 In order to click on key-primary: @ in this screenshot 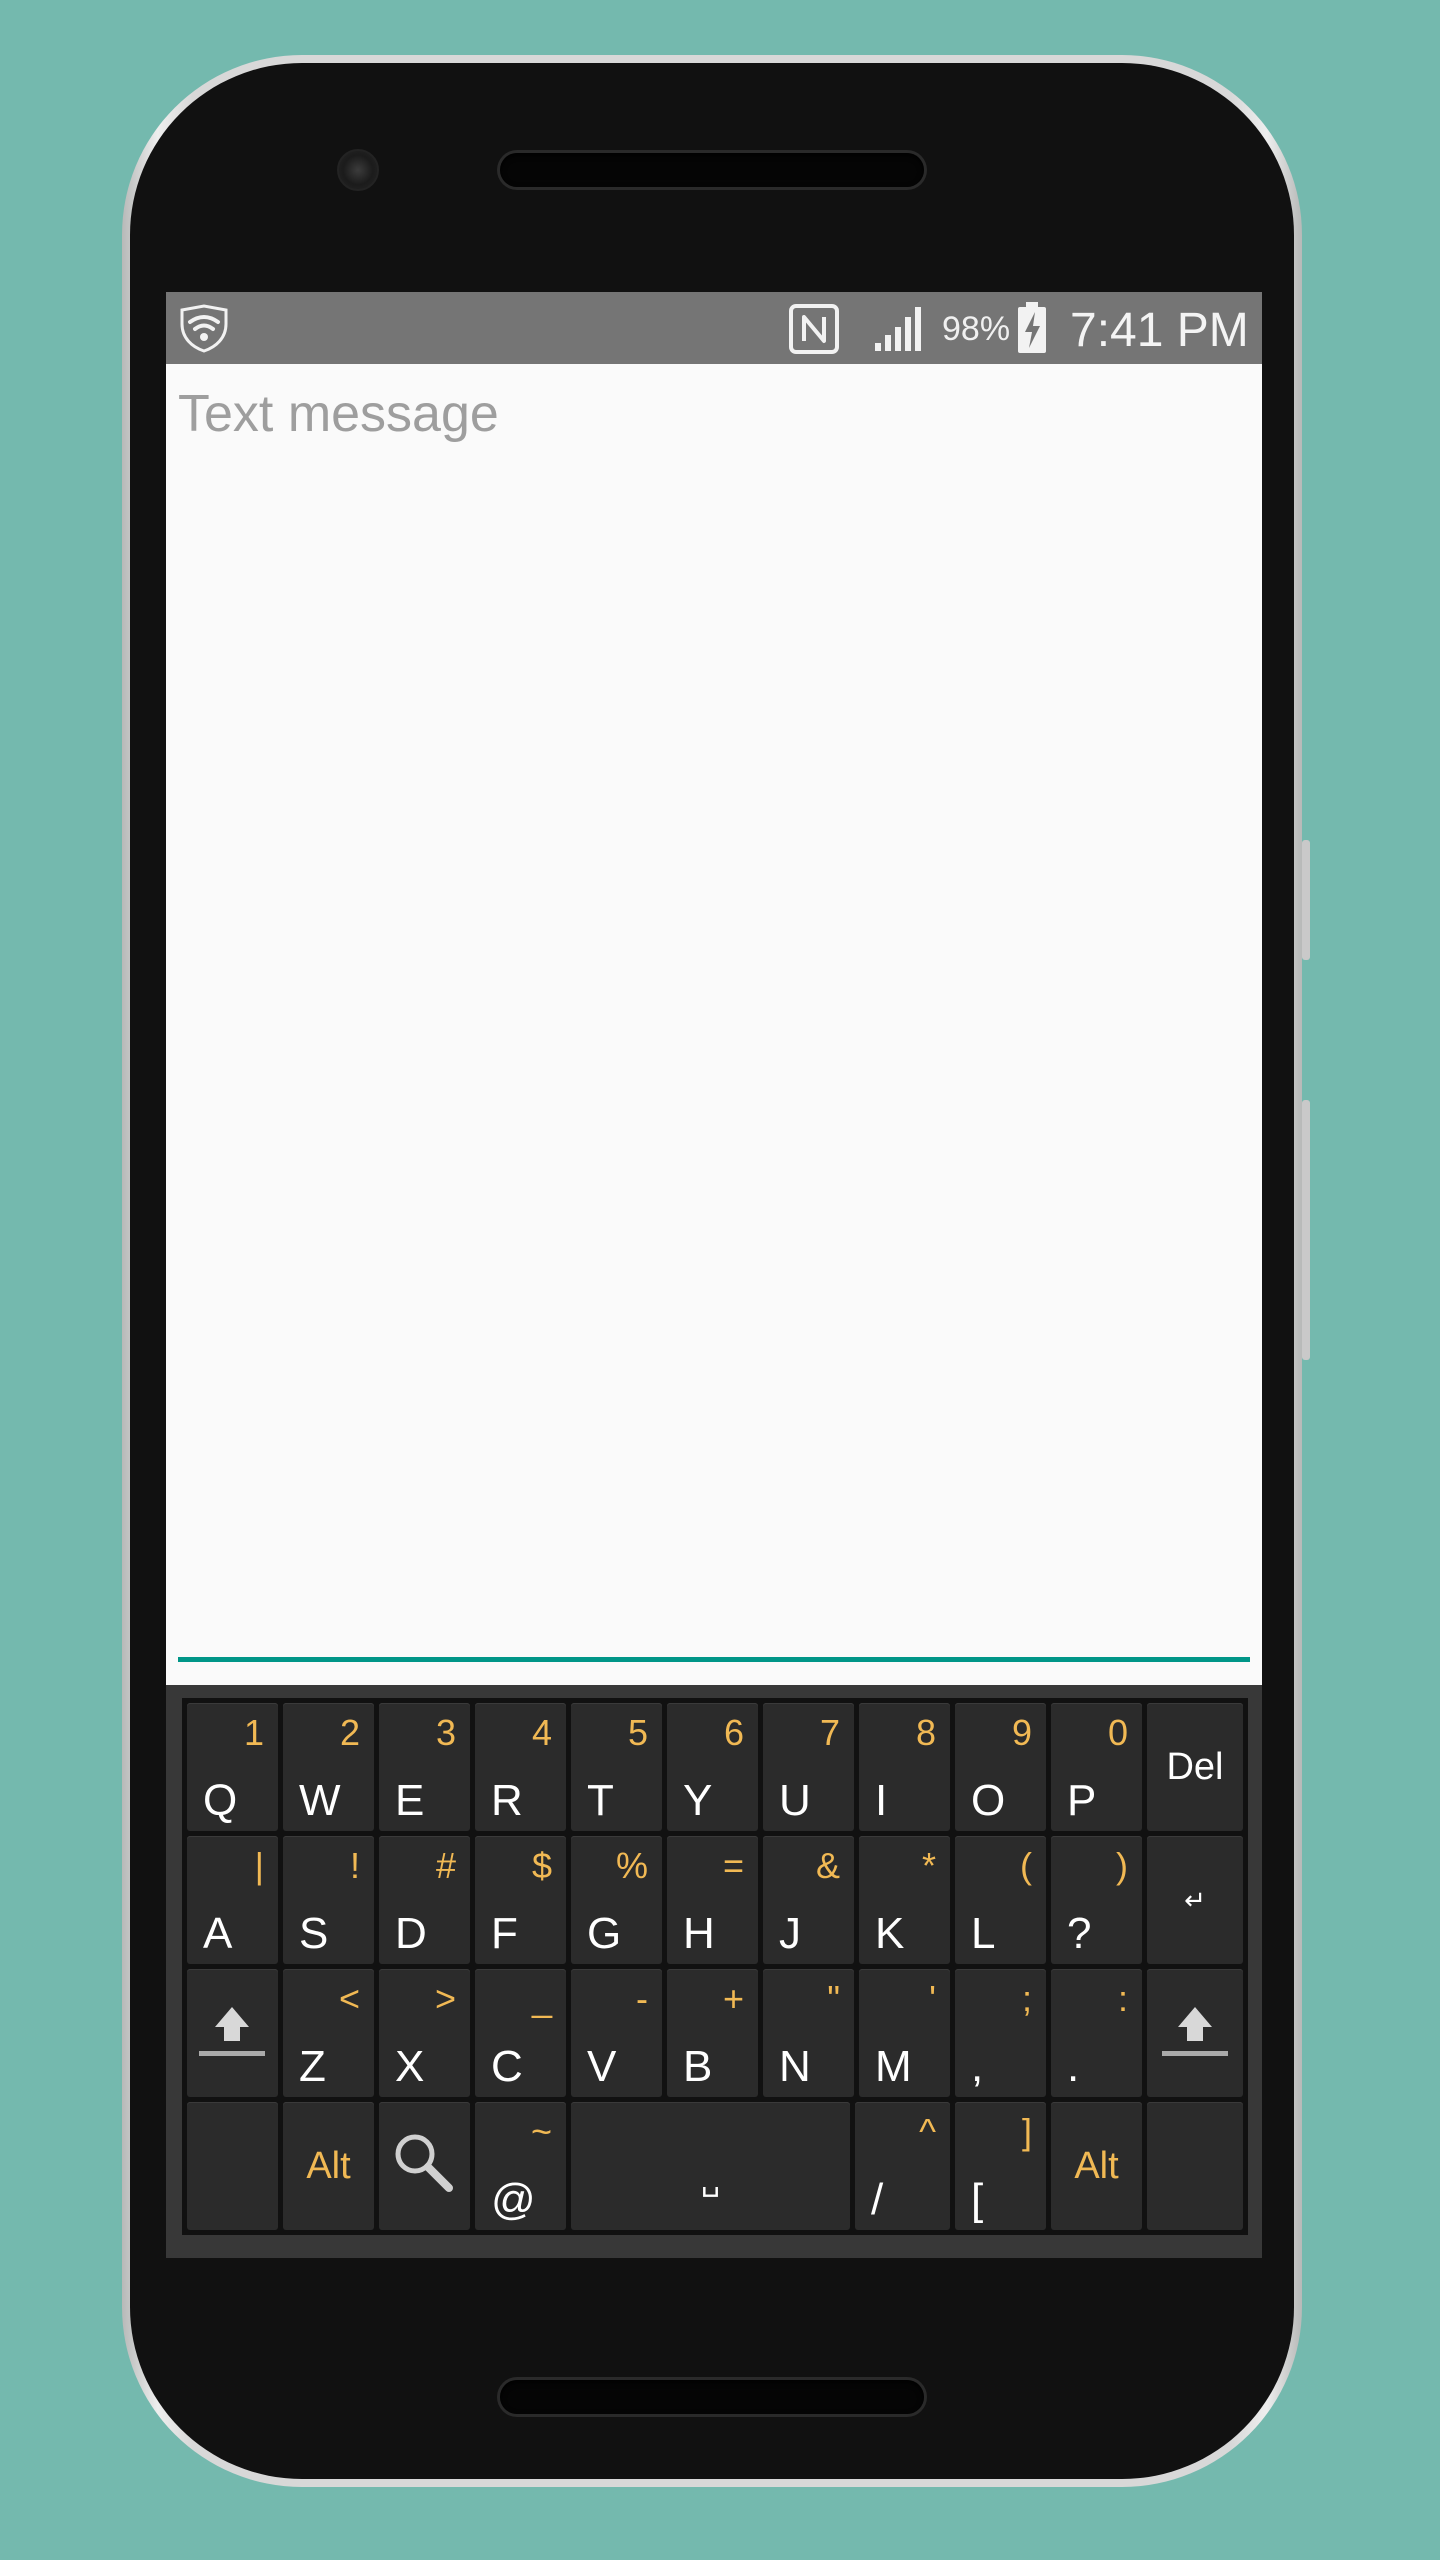, I will do `click(513, 2199)`.